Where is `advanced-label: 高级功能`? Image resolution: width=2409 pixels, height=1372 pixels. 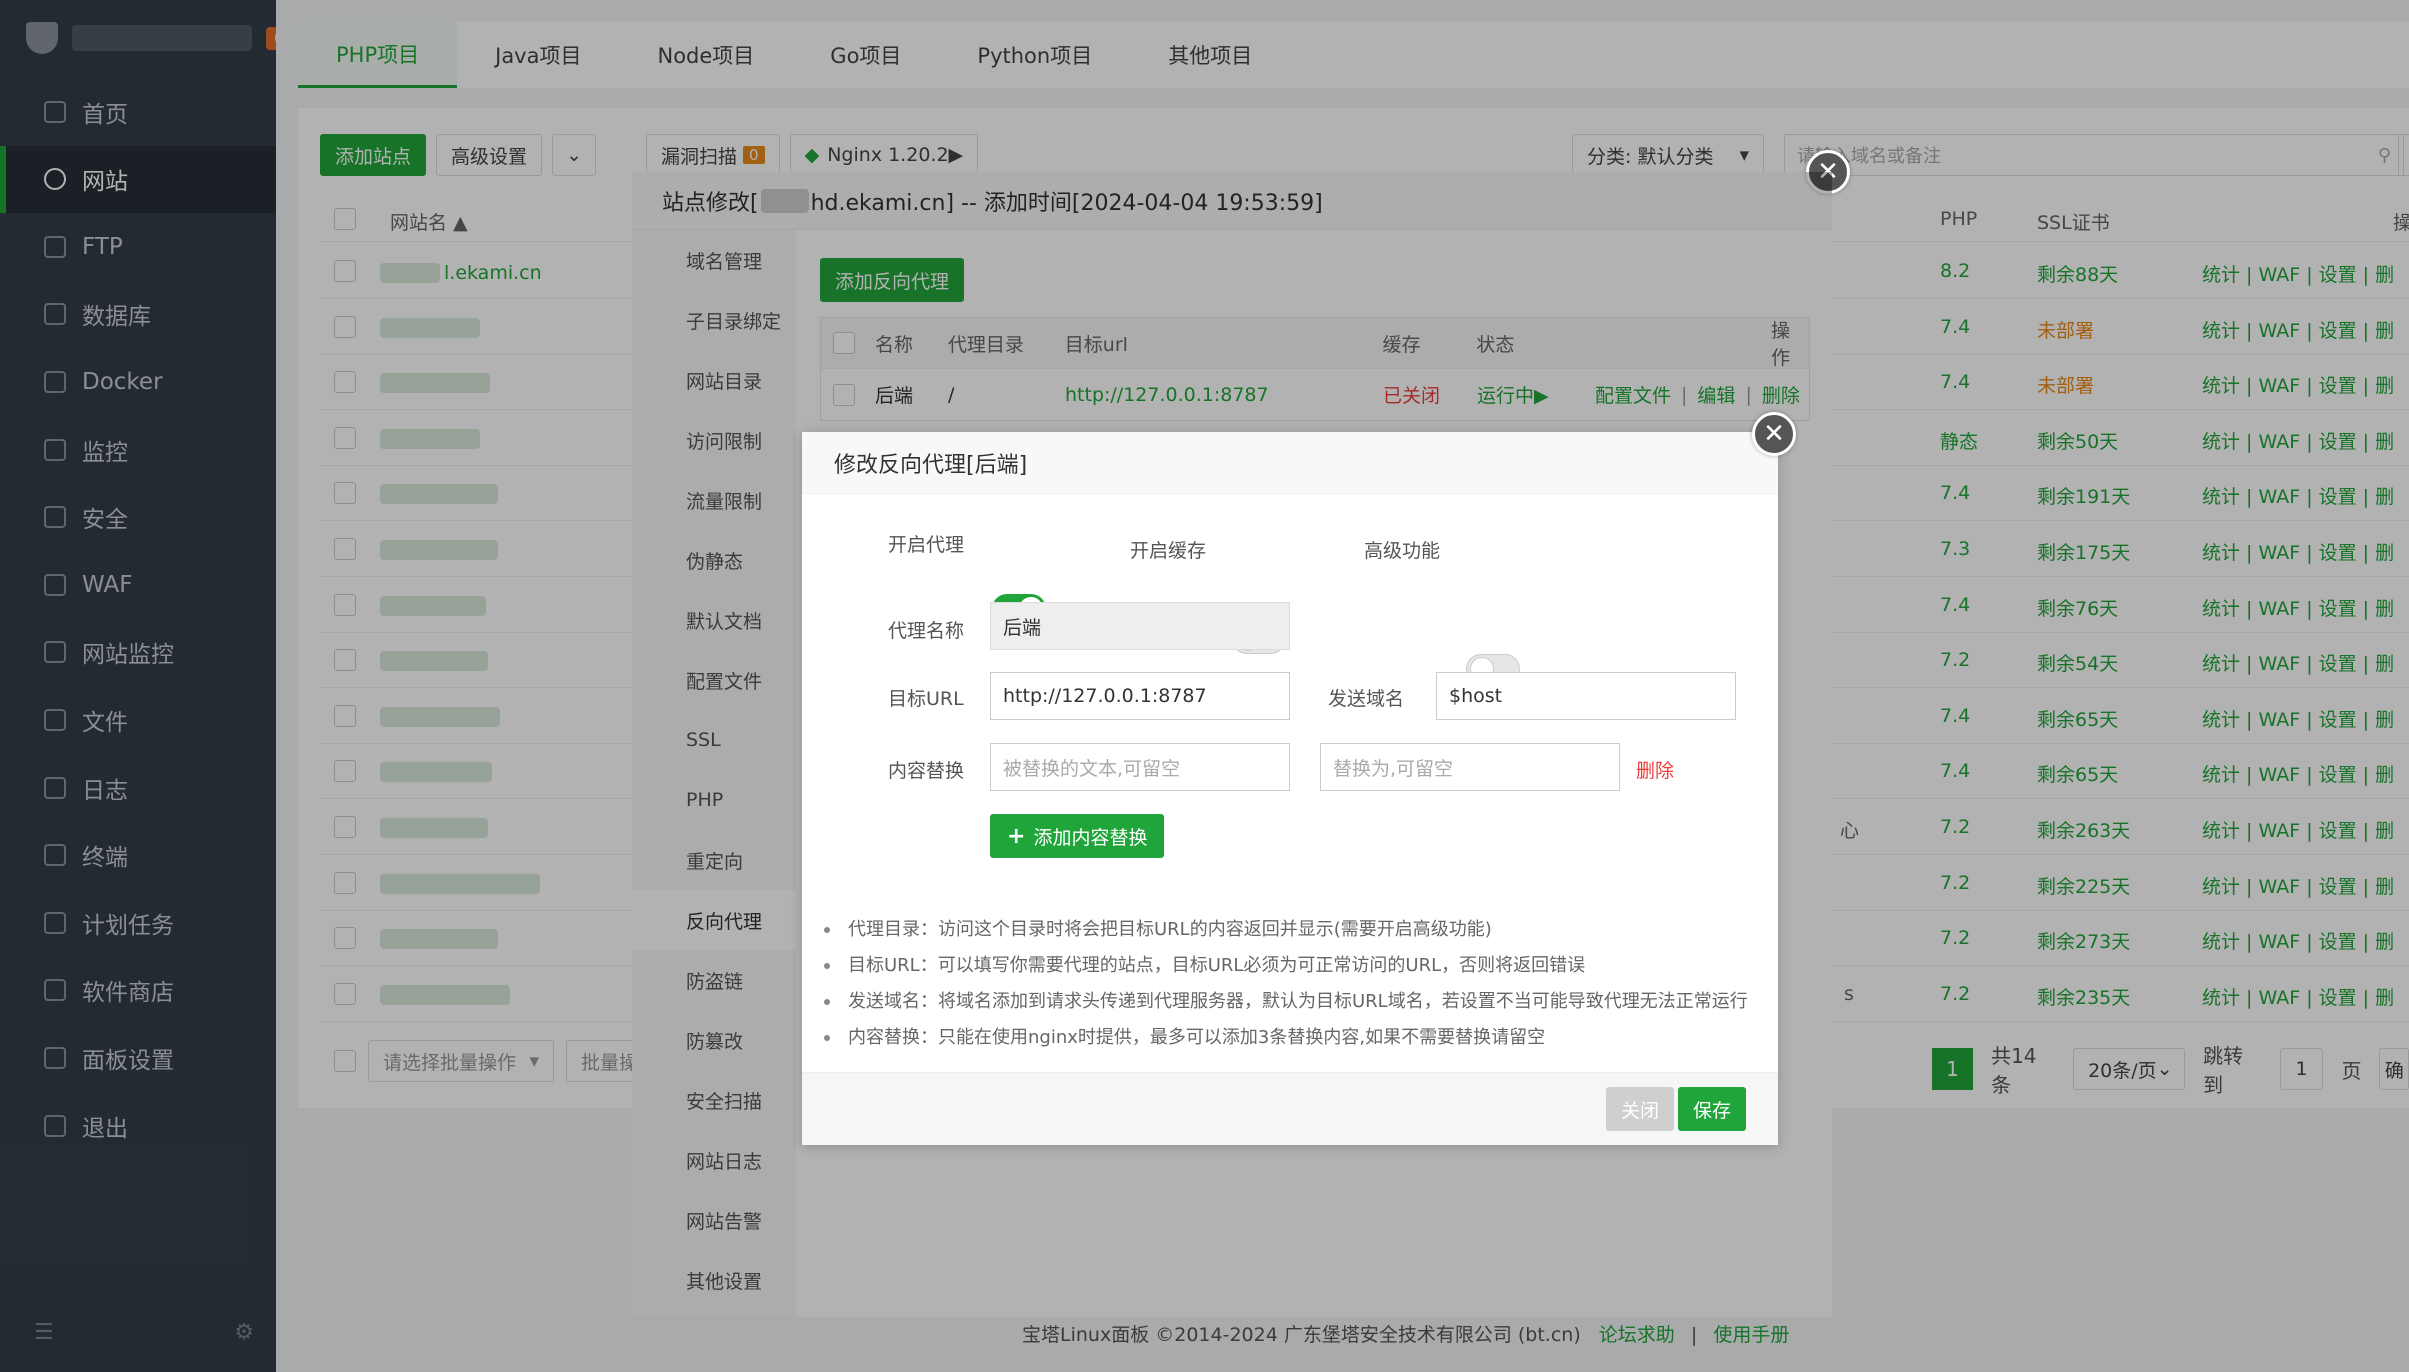 advanced-label: 高级功能 is located at coordinates (1402, 551).